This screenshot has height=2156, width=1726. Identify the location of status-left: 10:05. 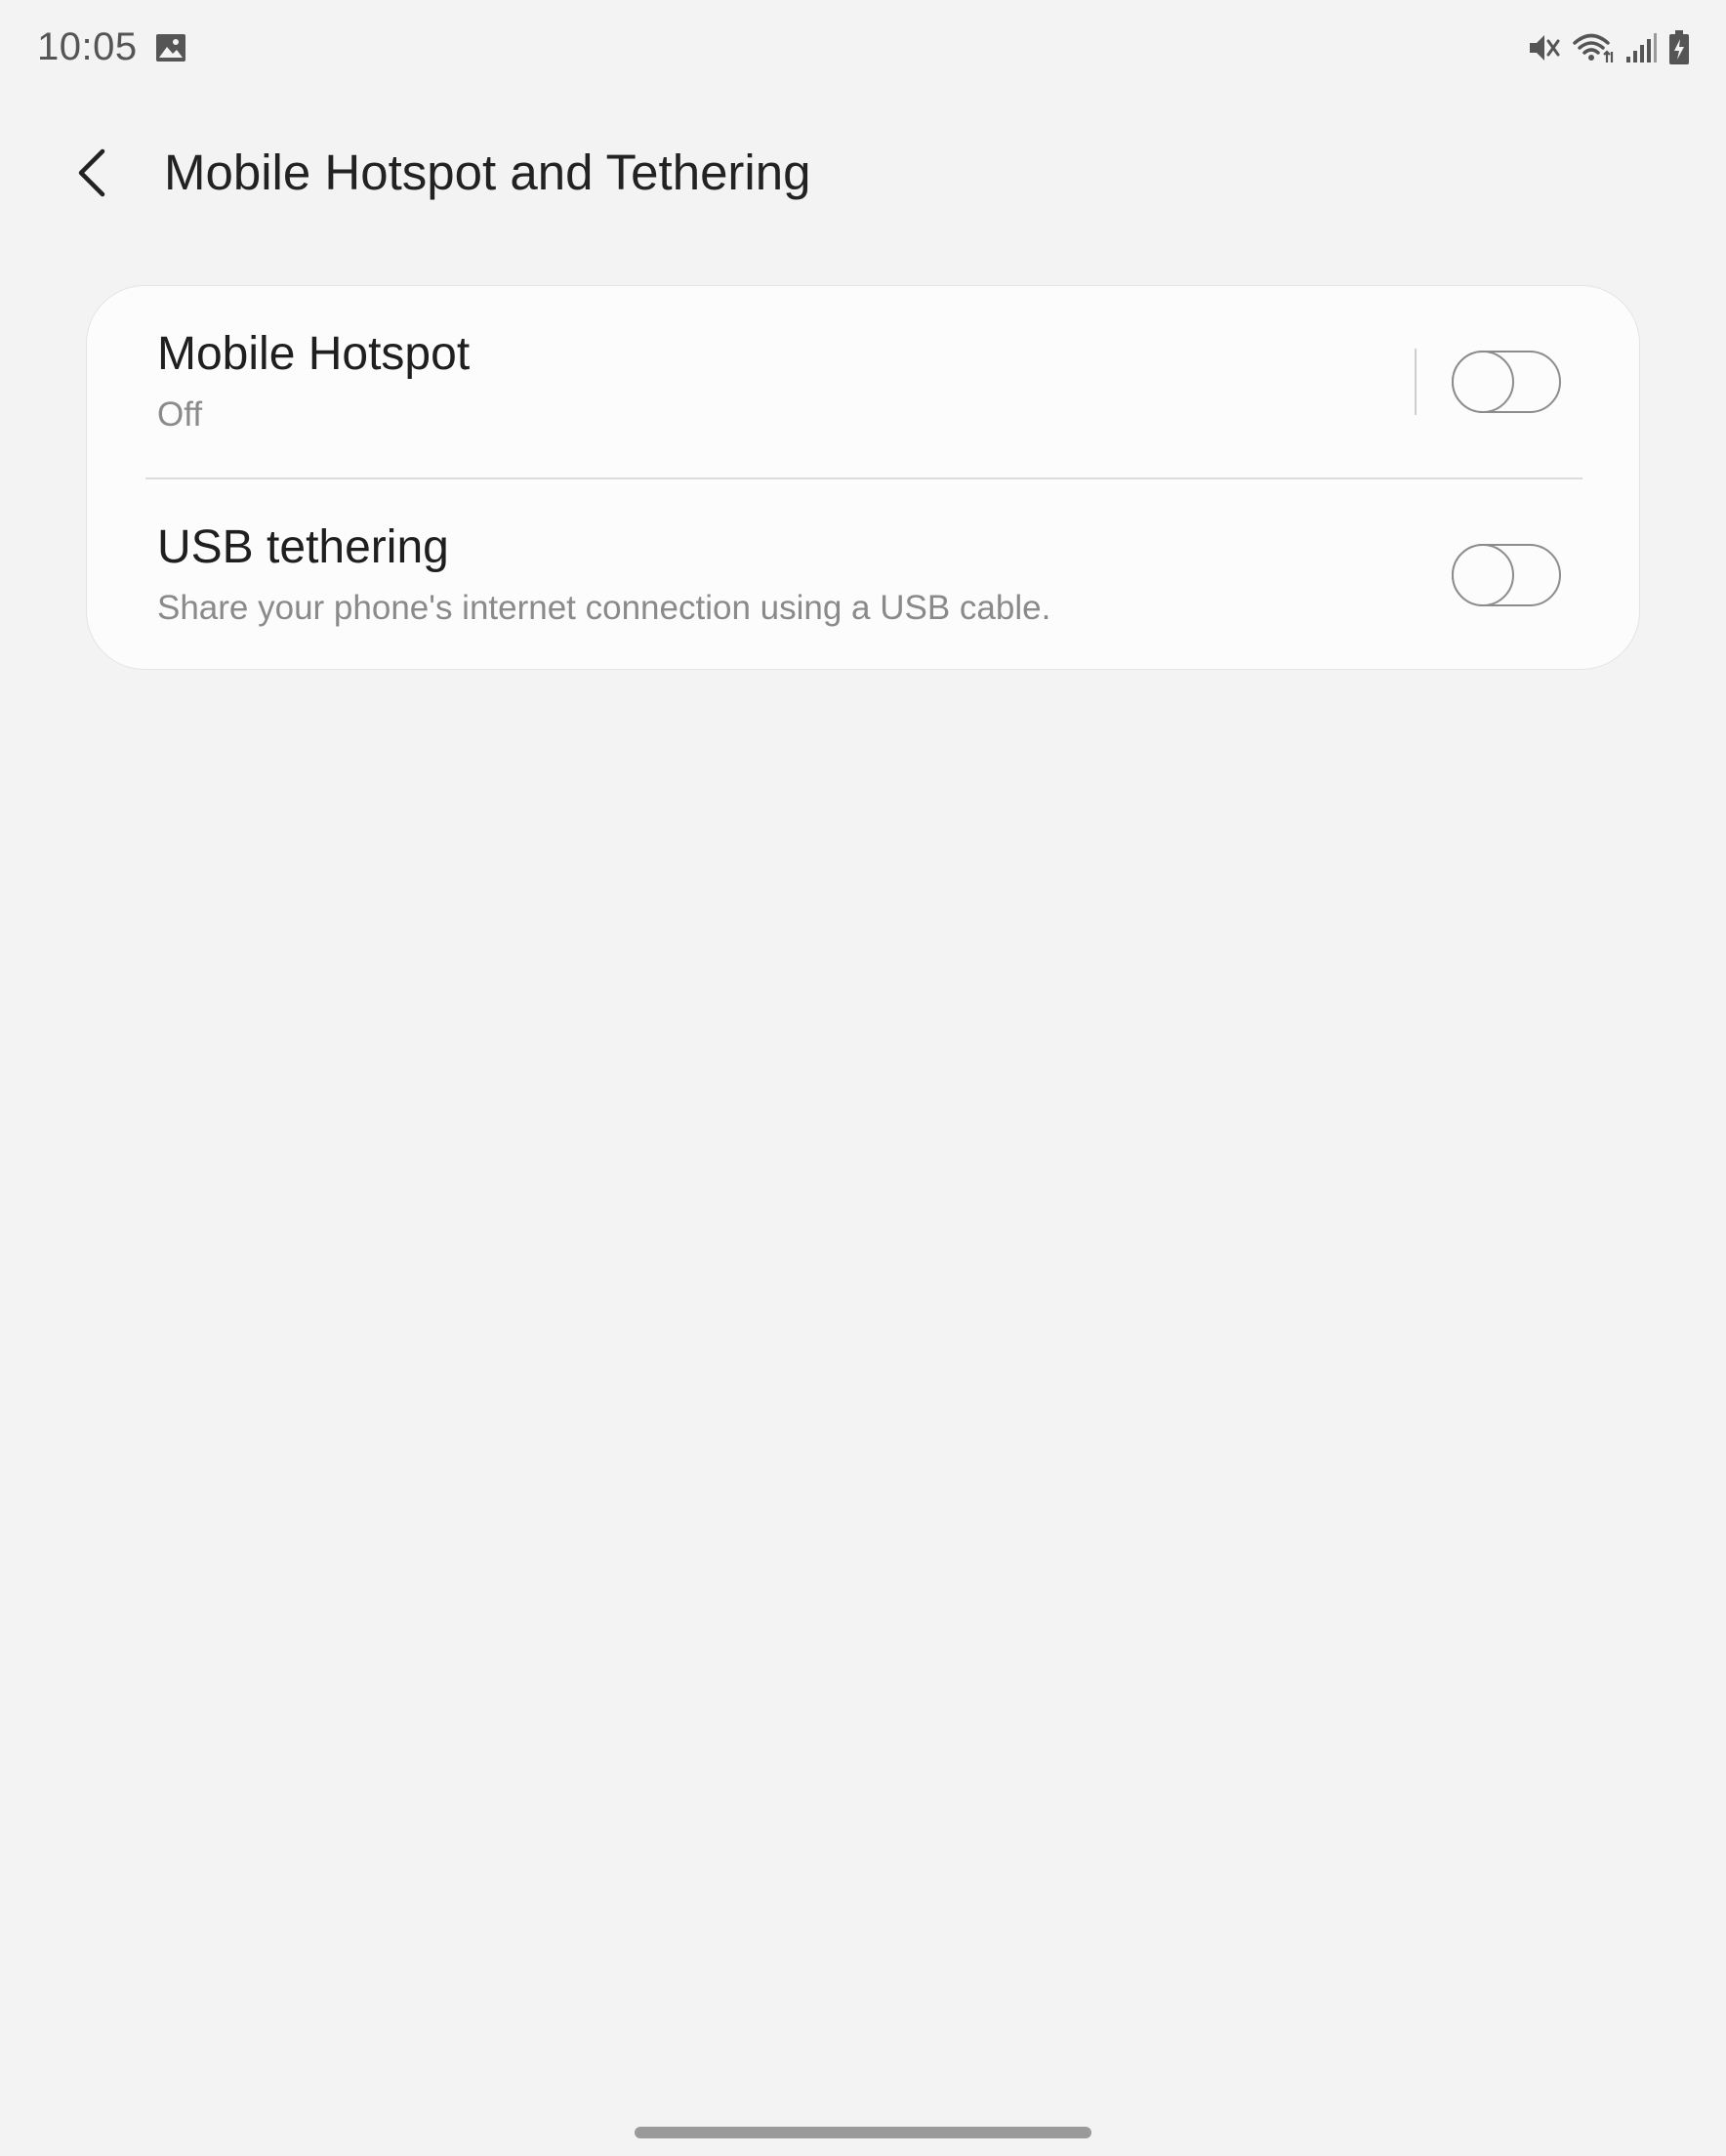
(112, 47).